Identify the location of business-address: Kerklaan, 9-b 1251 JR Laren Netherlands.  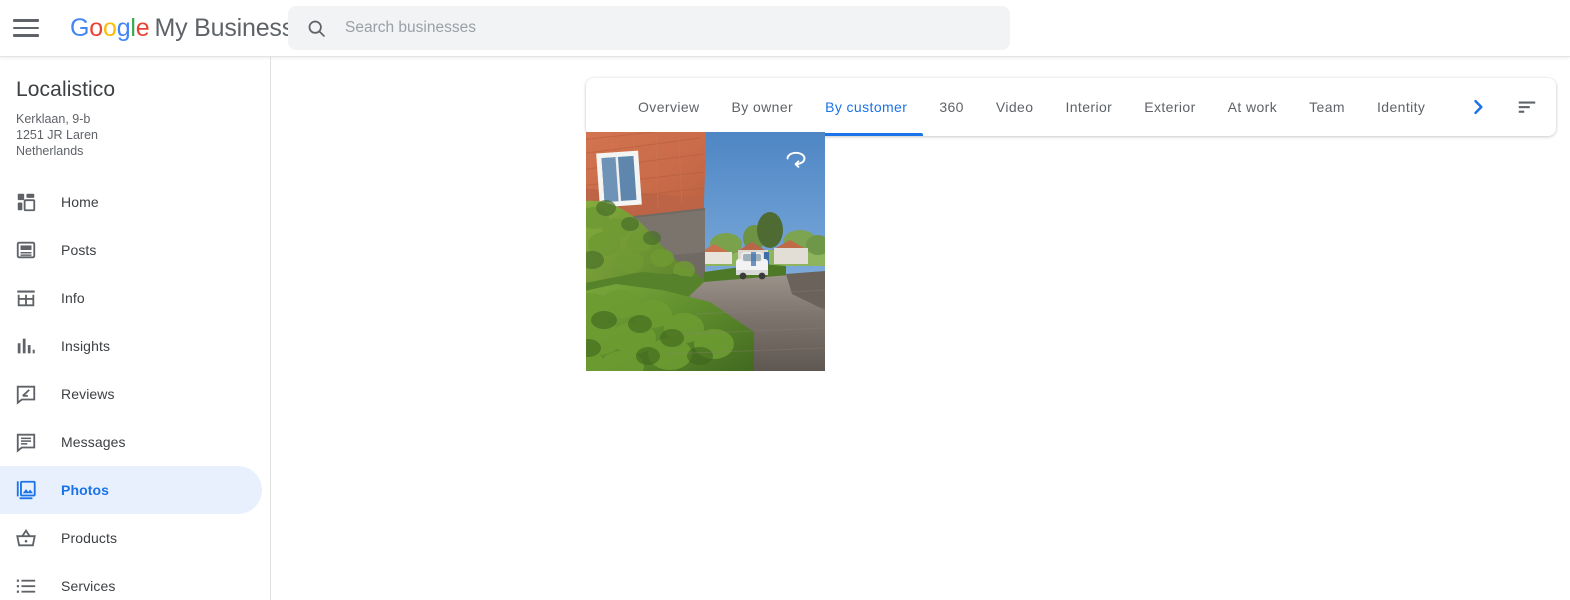
(143, 135).